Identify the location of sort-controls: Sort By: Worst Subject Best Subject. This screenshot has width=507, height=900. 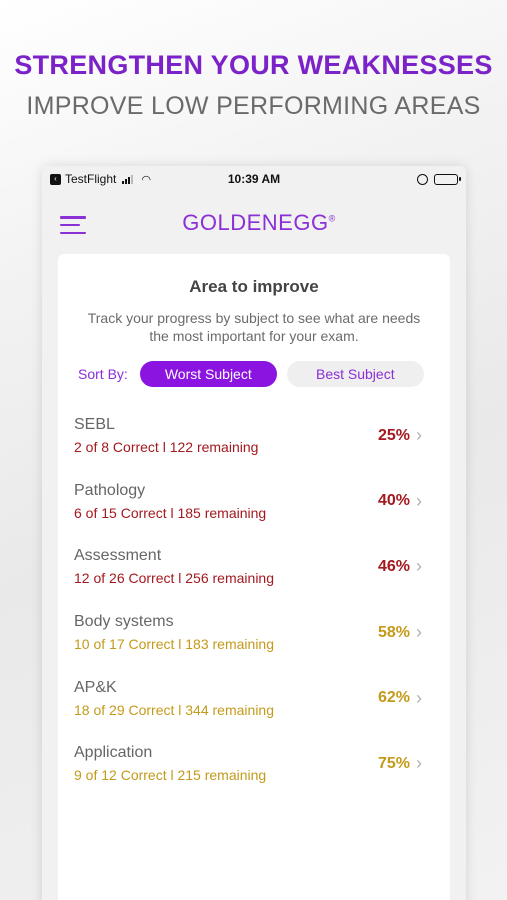
(264, 374).